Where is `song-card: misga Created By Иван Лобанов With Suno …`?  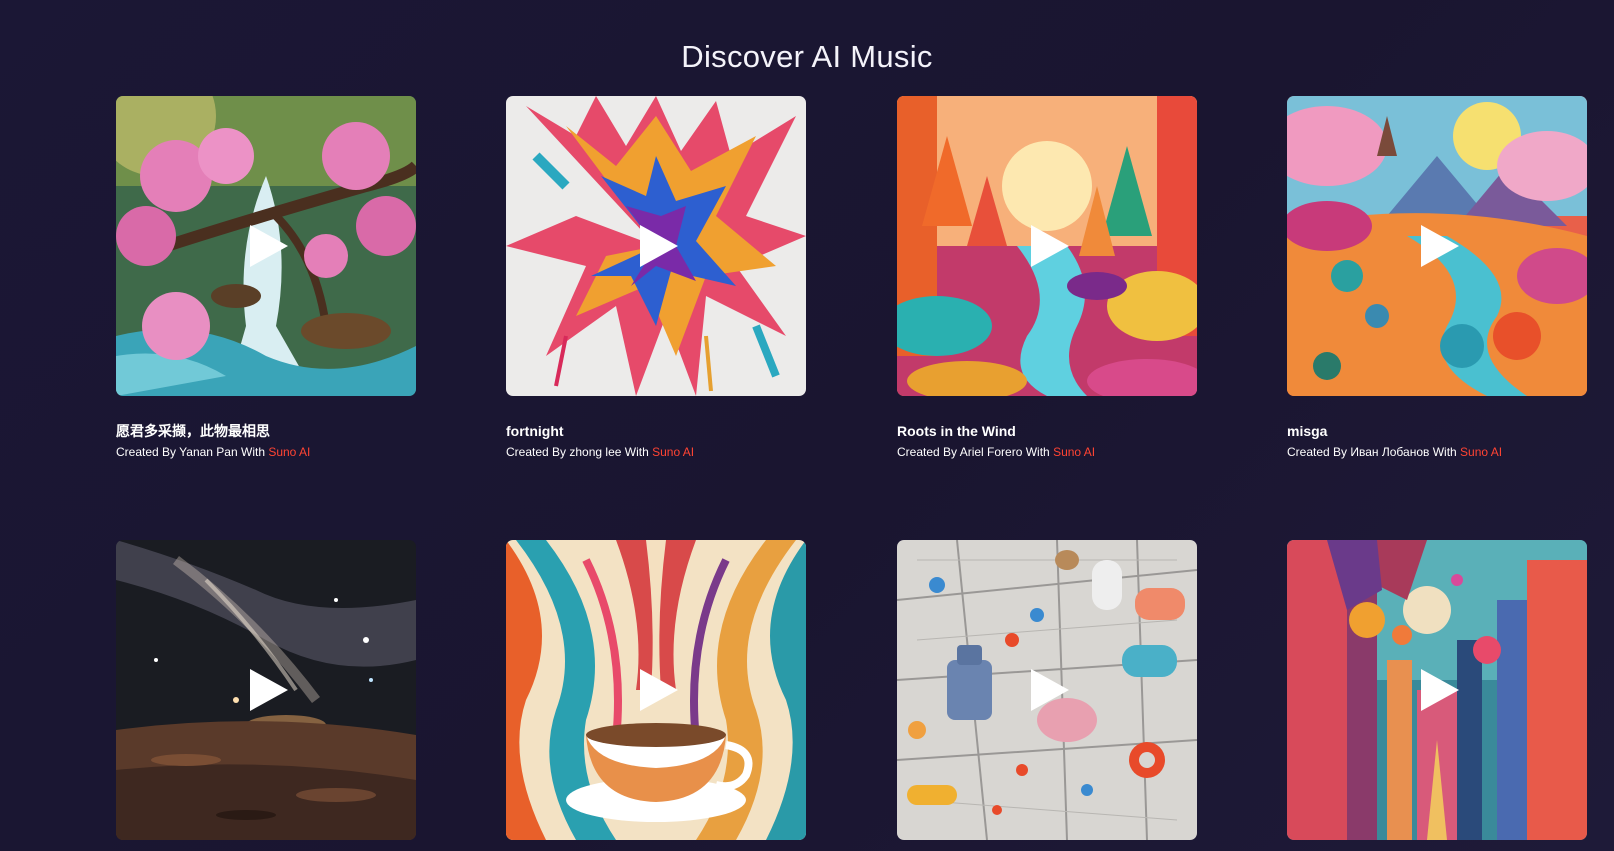 song-card: misga Created By Иван Лобанов With Suno … is located at coordinates (1437, 278).